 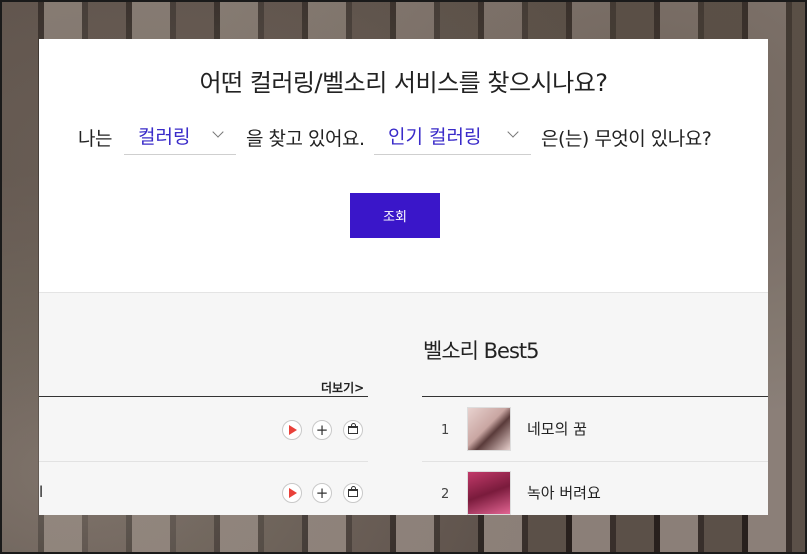 I want to click on suffix-text: 은(는) 무엇이 있나요?, so click(x=626, y=139).